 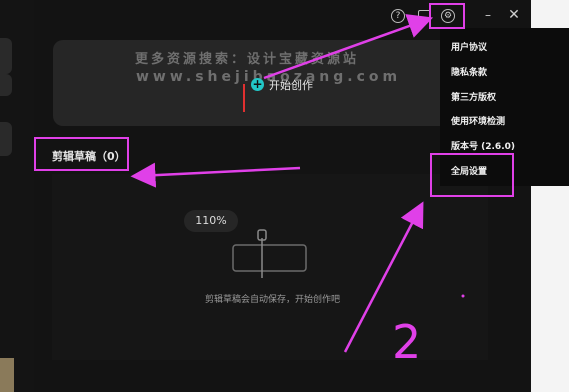 What do you see at coordinates (17, 196) in the screenshot?
I see `left-sidebar` at bounding box center [17, 196].